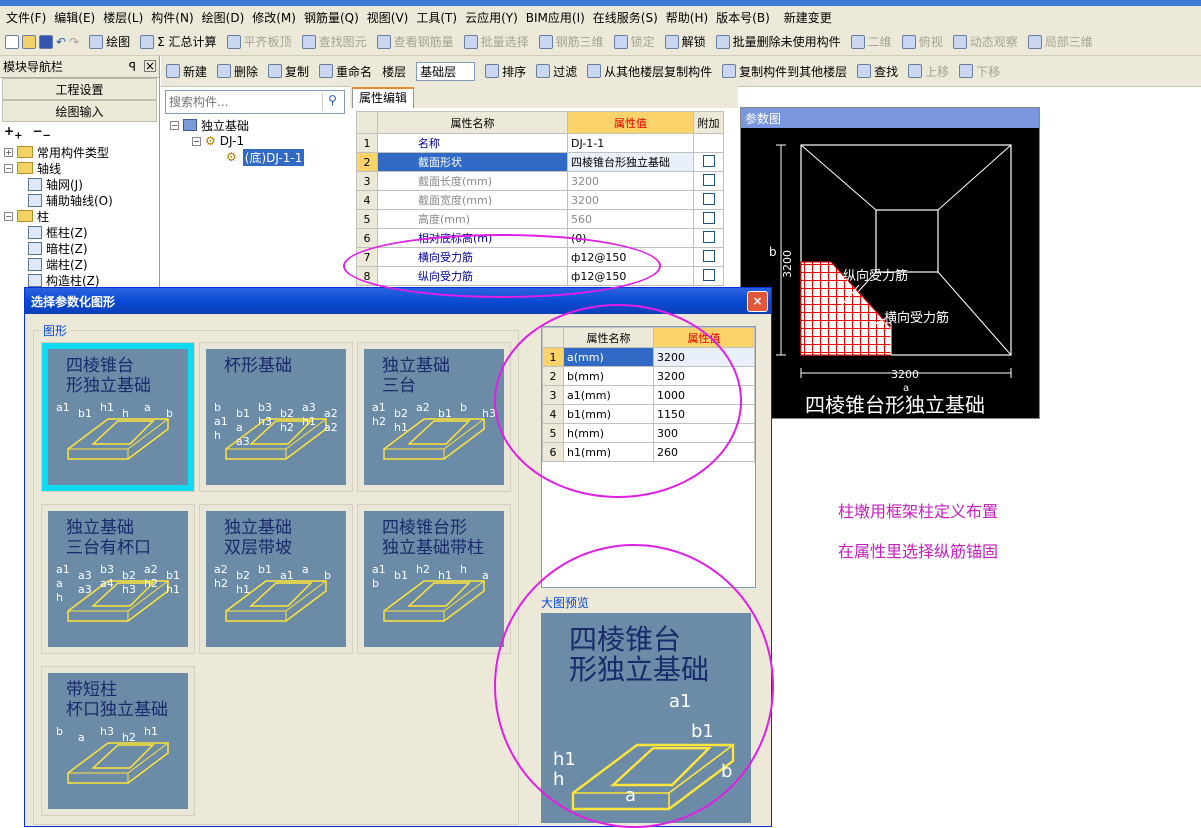  What do you see at coordinates (274, 17) in the screenshot?
I see `menu-item: 修改(M)` at bounding box center [274, 17].